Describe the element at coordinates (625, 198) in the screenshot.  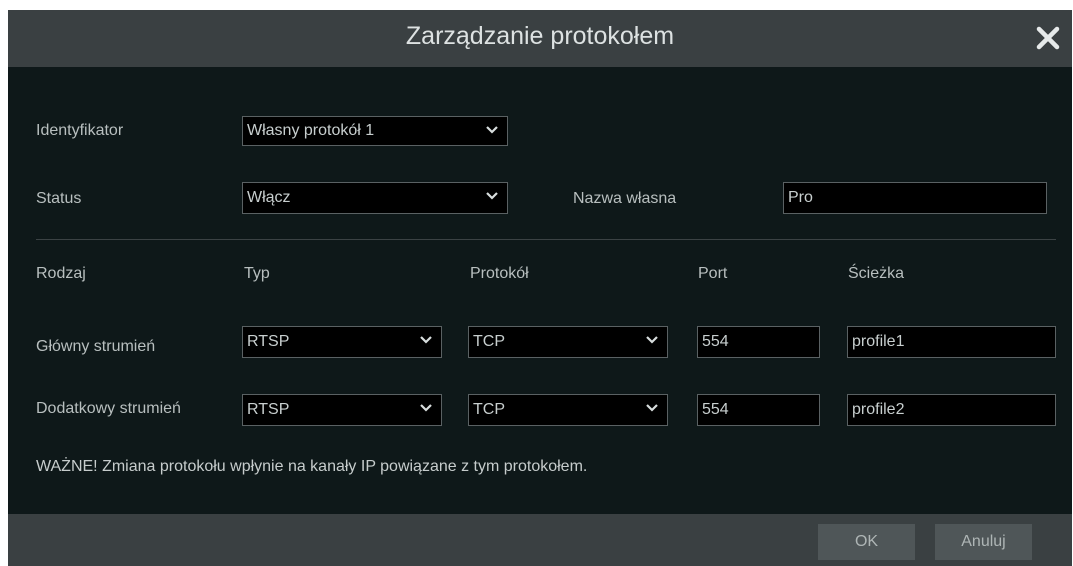
I see `custom-name-label: Nazwa własna` at that location.